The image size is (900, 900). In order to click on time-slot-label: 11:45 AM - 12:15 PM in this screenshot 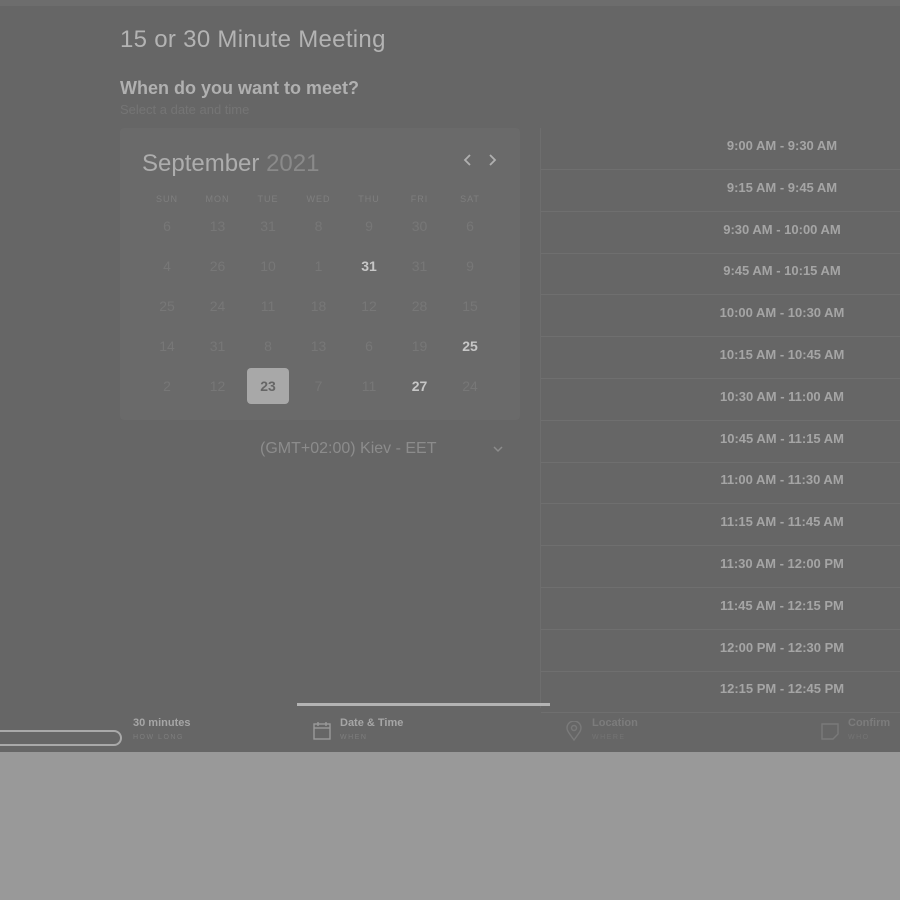, I will do `click(782, 605)`.